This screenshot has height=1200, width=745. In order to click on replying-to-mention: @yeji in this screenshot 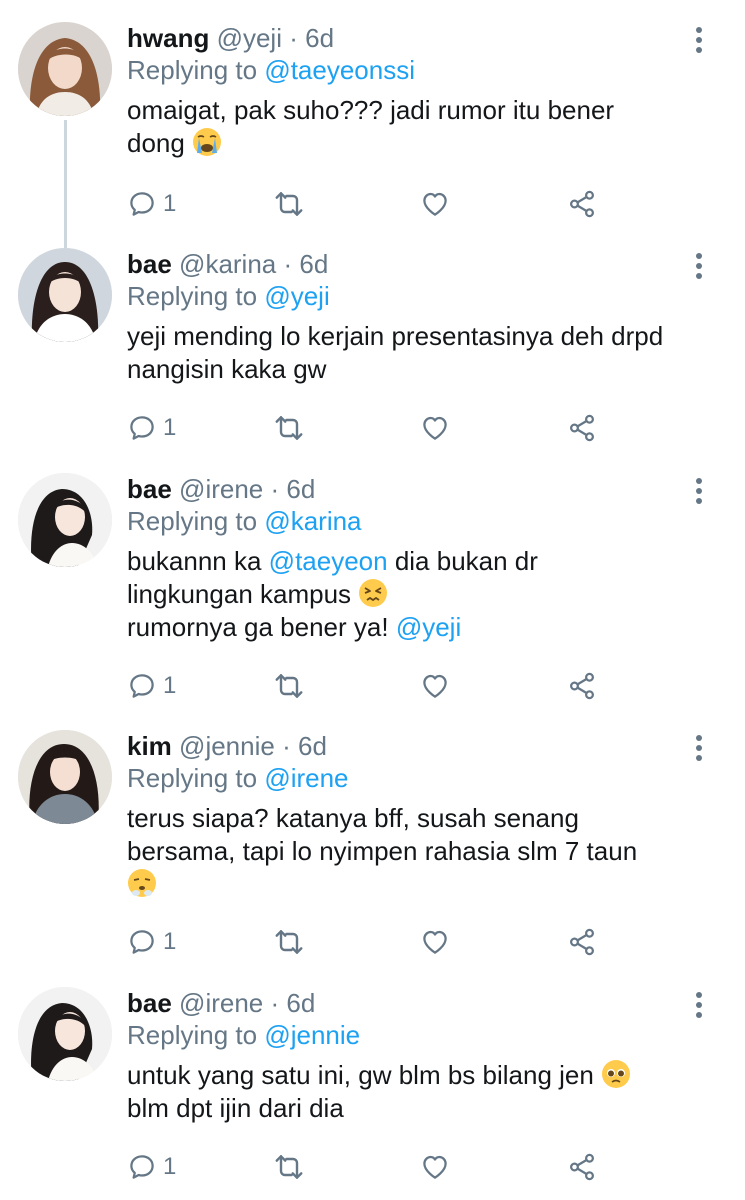, I will do `click(296, 296)`.